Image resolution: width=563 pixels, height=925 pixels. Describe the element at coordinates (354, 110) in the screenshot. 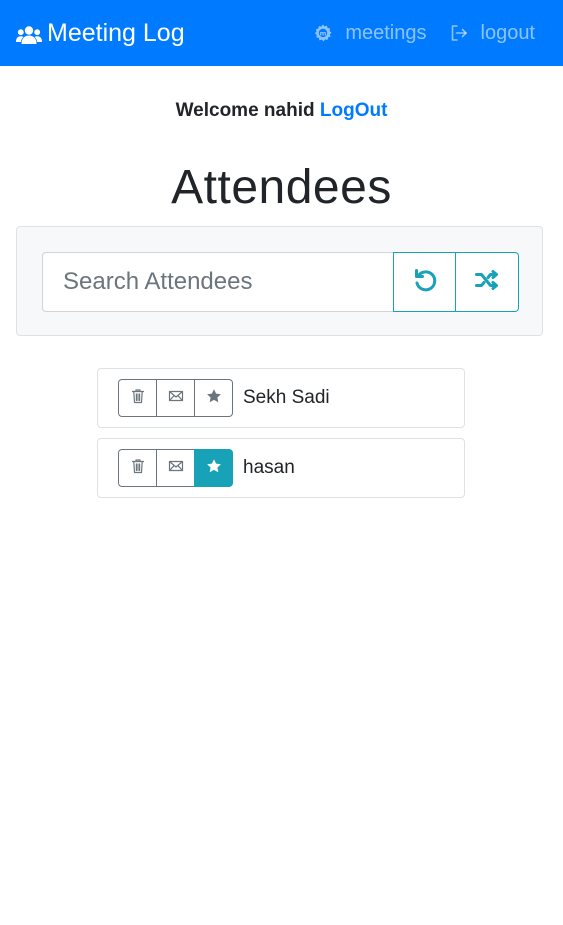

I see `logout-link: LogOut` at that location.